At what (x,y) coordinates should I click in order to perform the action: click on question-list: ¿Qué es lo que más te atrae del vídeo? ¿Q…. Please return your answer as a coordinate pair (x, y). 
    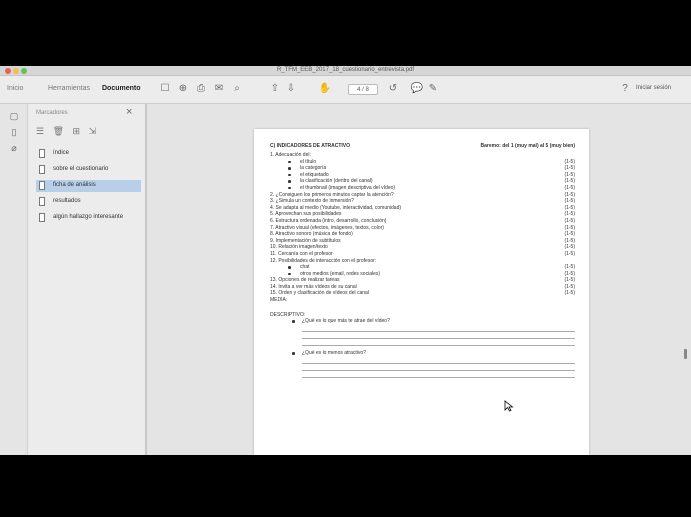
    Looking at the image, I should click on (422, 350).